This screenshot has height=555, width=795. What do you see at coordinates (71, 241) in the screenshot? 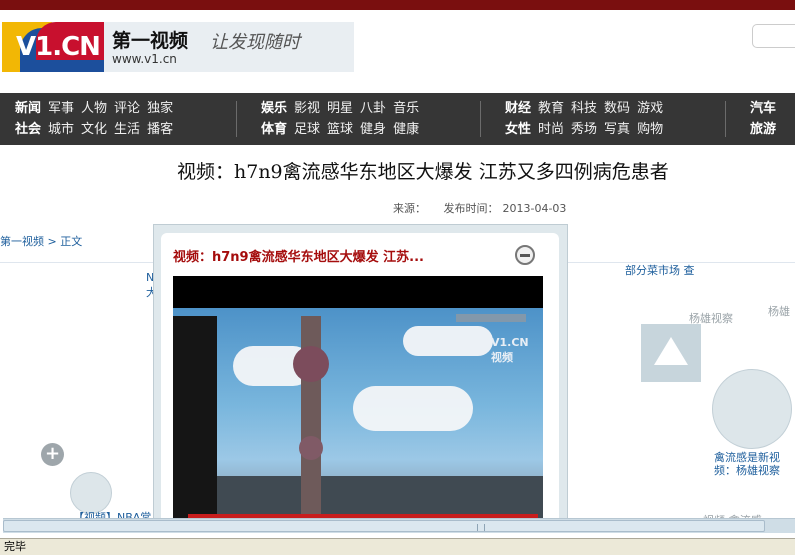
I see `breadcrumb-current: 正文` at bounding box center [71, 241].